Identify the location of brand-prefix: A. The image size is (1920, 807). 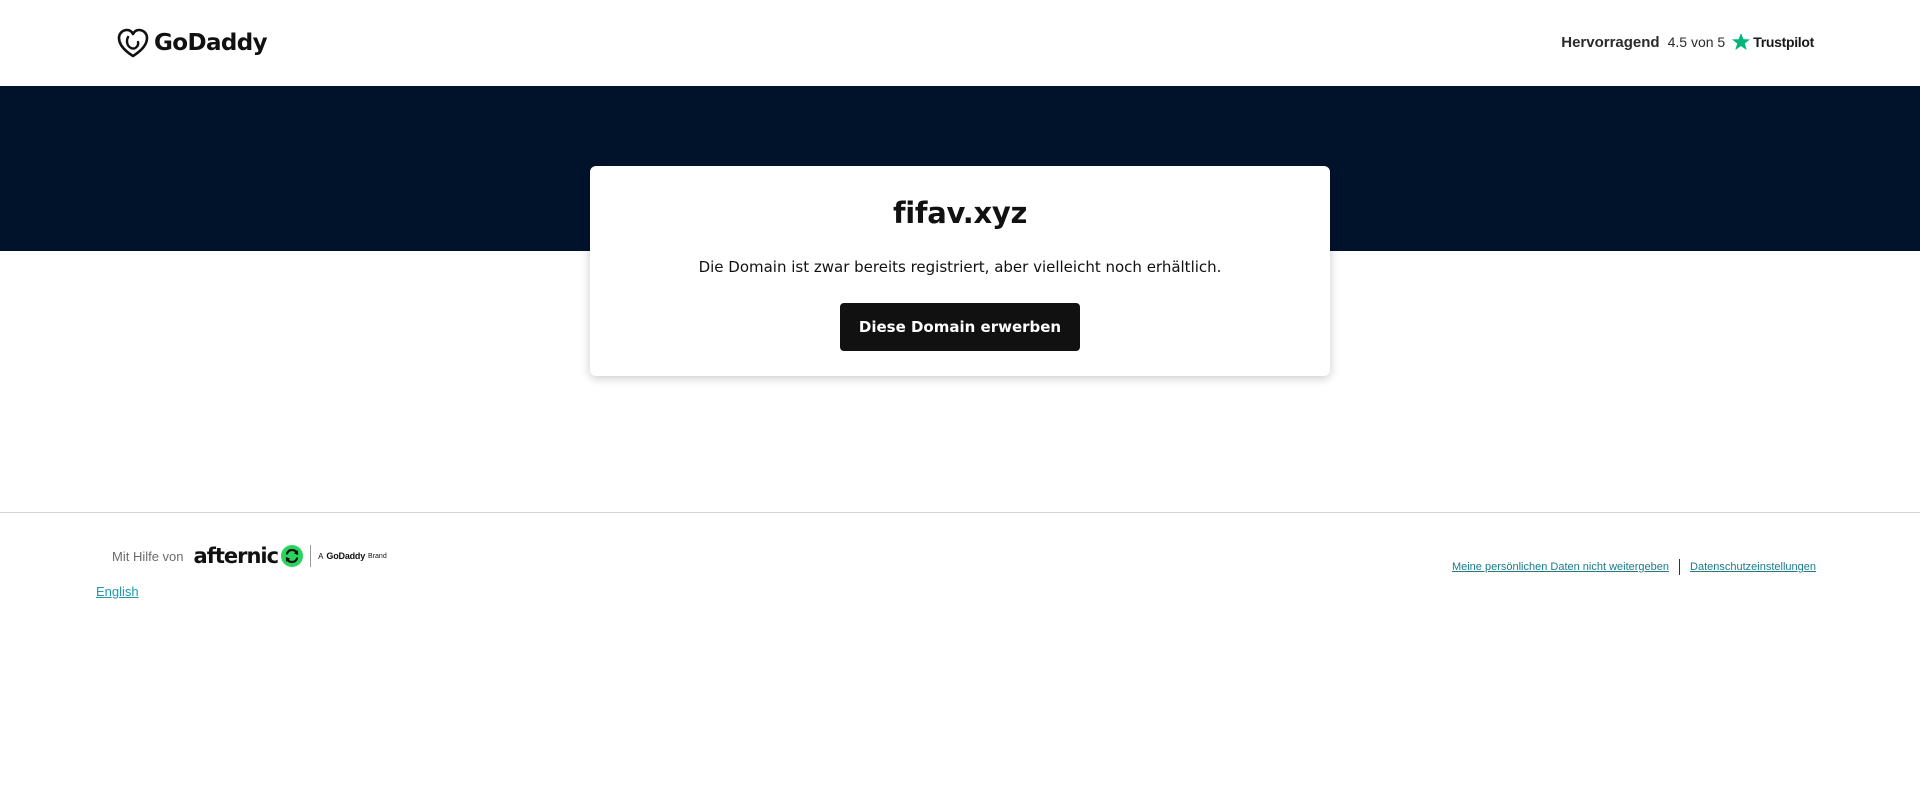
(321, 556).